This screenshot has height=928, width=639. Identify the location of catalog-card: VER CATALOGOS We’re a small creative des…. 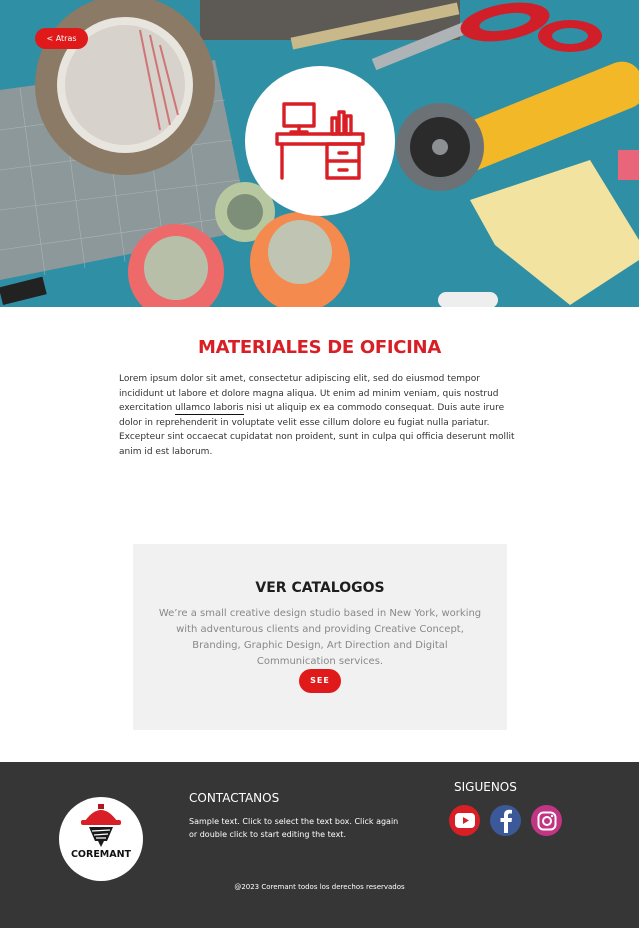
(320, 637).